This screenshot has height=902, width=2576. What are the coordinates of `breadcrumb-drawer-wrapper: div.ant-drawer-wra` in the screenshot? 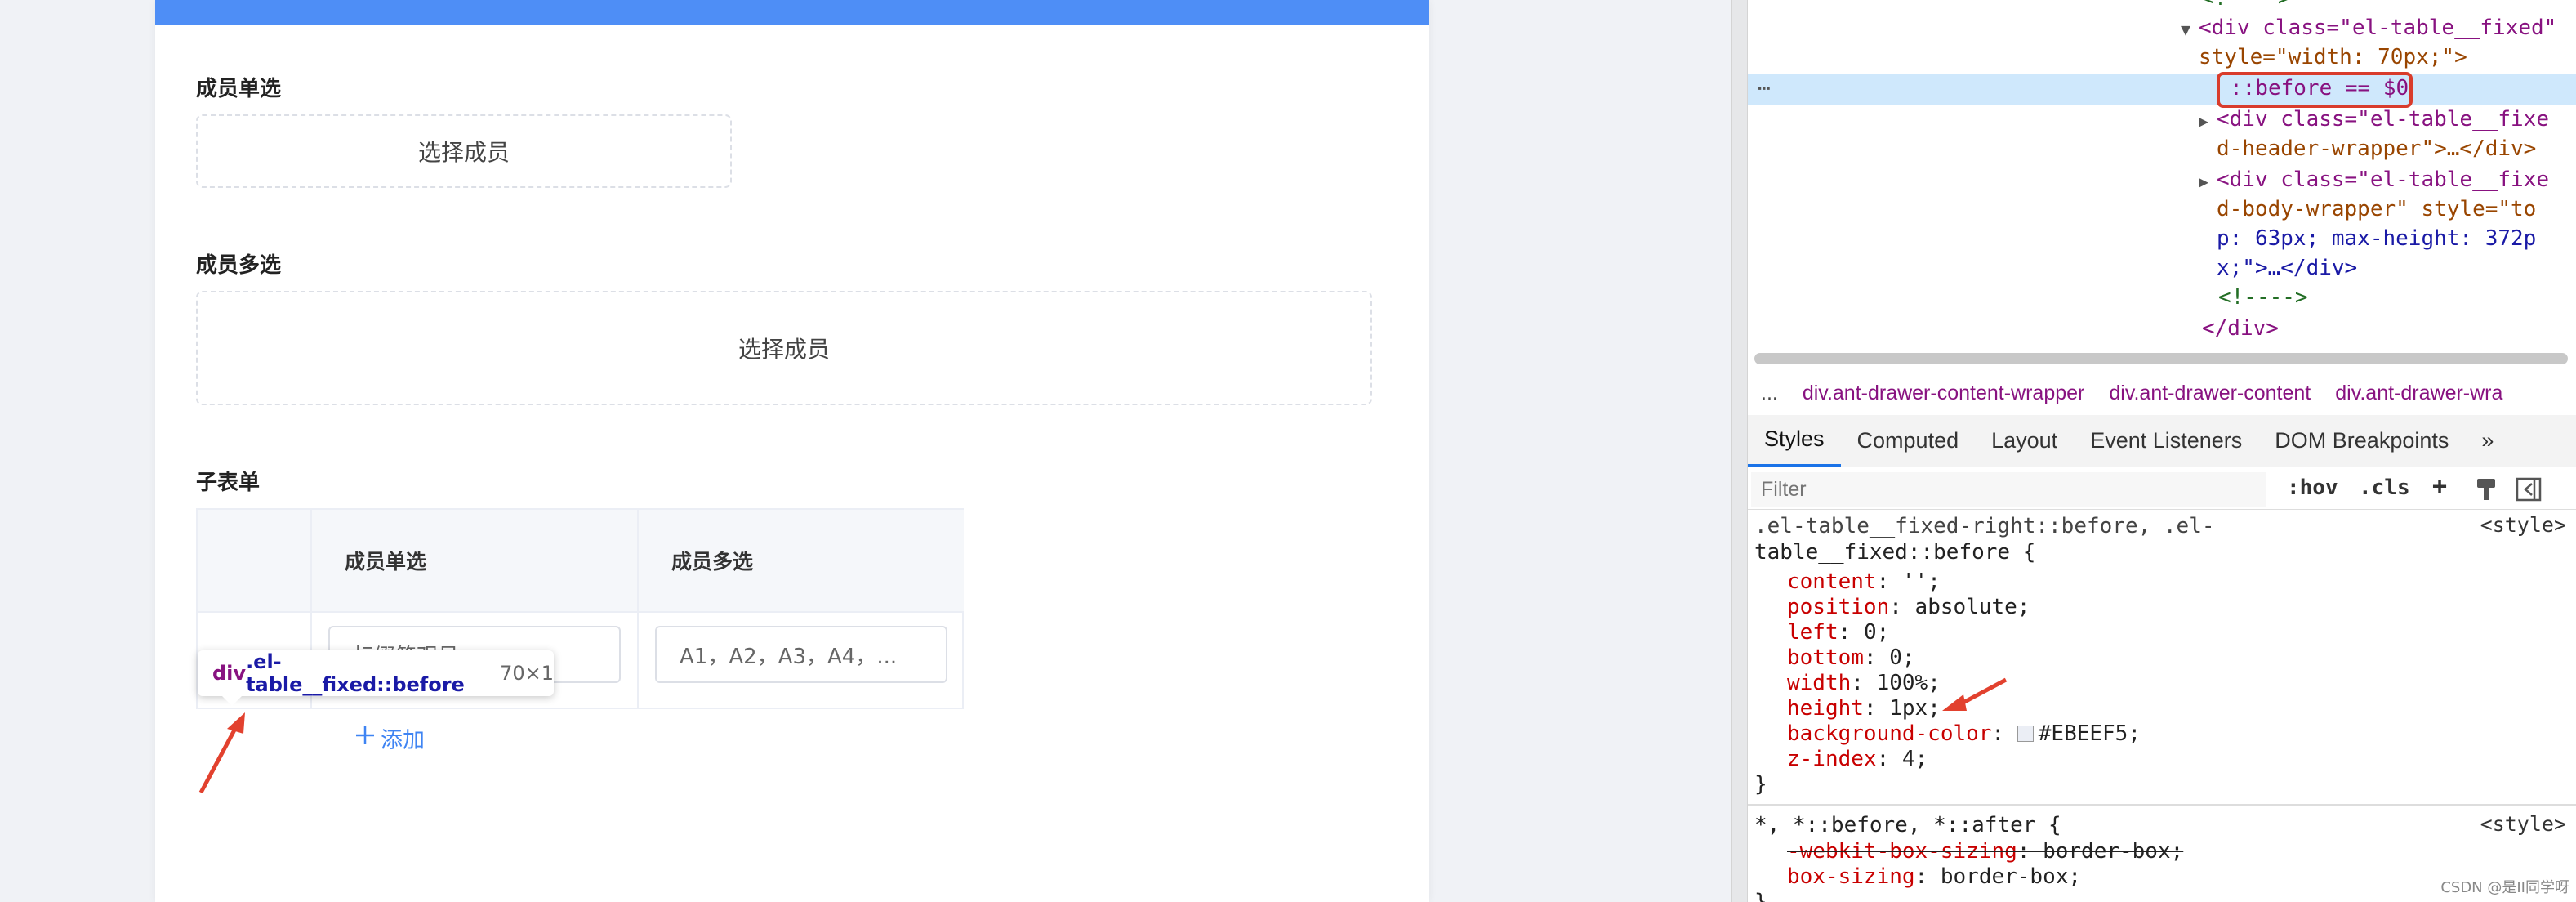 It's located at (2418, 393).